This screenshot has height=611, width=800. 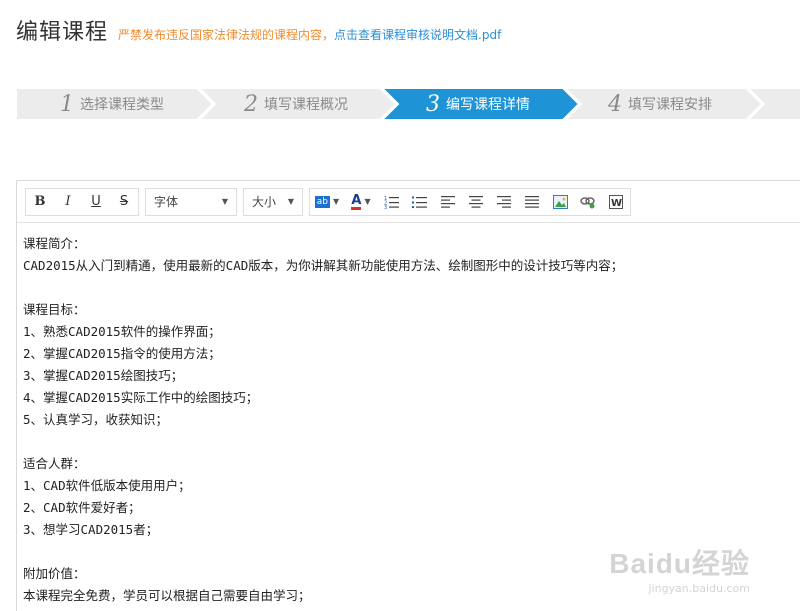 I want to click on content-line: 课程简介：, so click(x=54, y=243).